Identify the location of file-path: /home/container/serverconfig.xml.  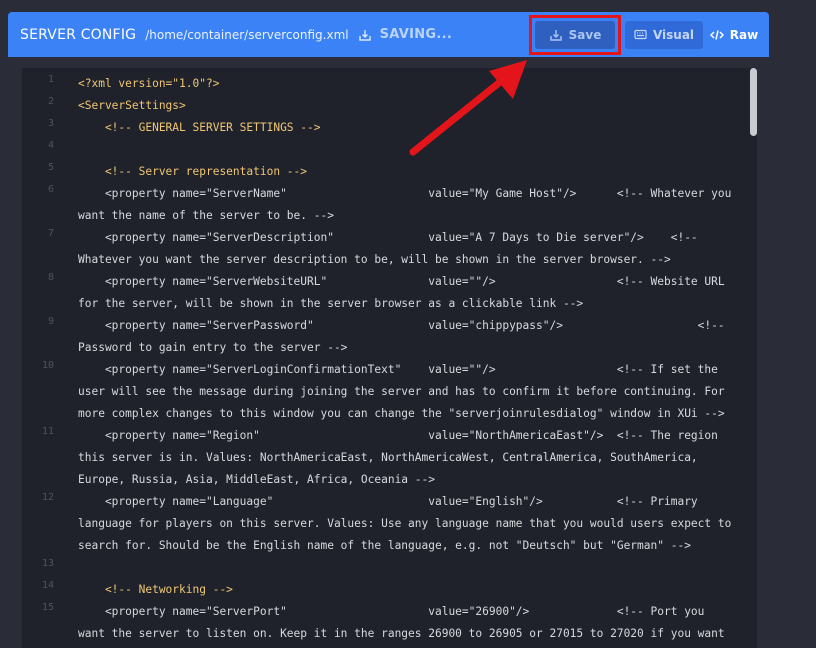
(247, 34).